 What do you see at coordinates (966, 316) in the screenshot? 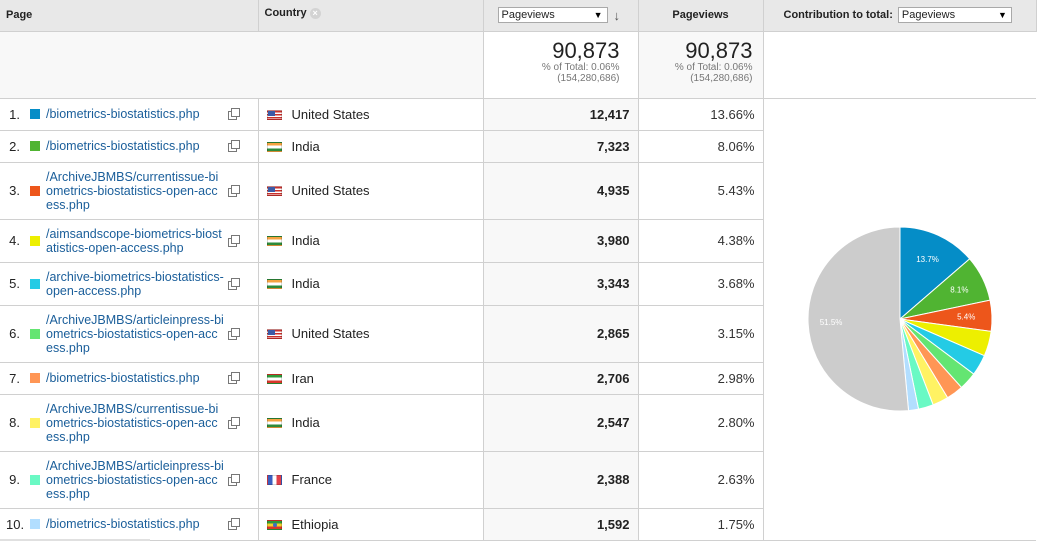
I see `pie-data-label: 5.4%` at bounding box center [966, 316].